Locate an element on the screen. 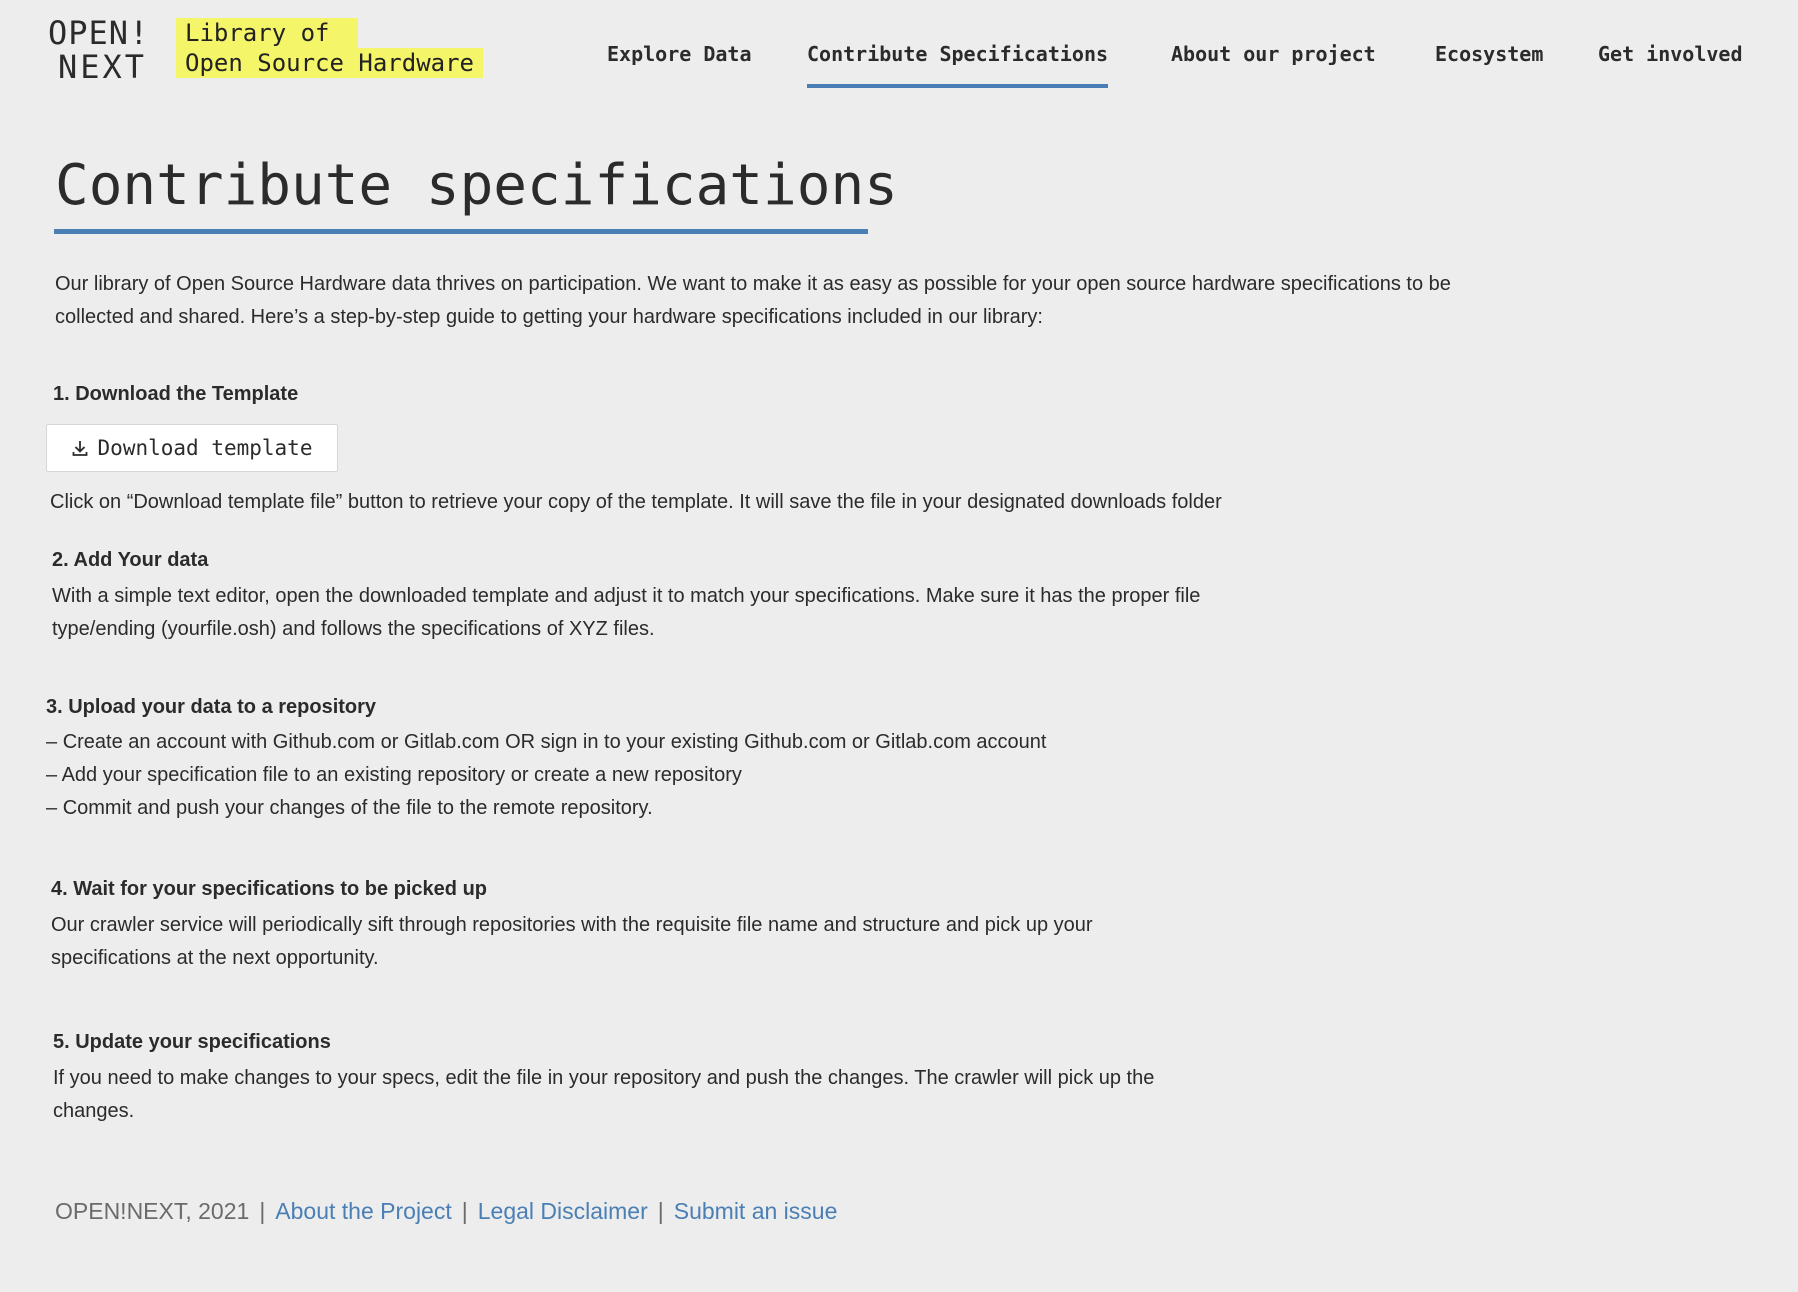  step-5-heading: 5. Update your specifications is located at coordinates (192, 1042).